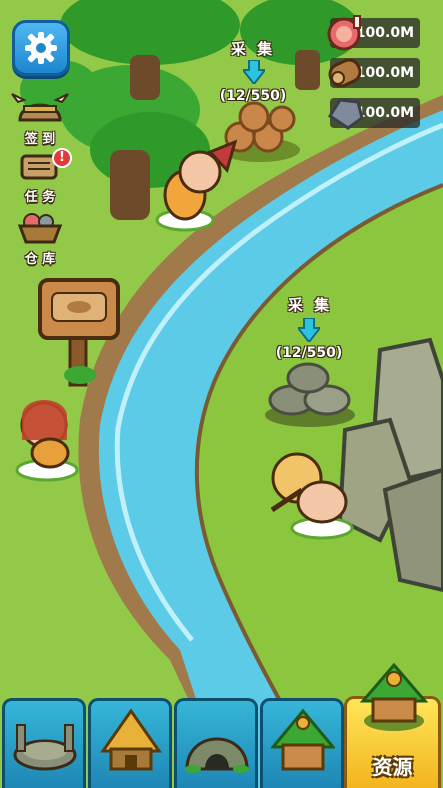 The image size is (443, 788). I want to click on leaf-hut-icon, so click(303, 739).